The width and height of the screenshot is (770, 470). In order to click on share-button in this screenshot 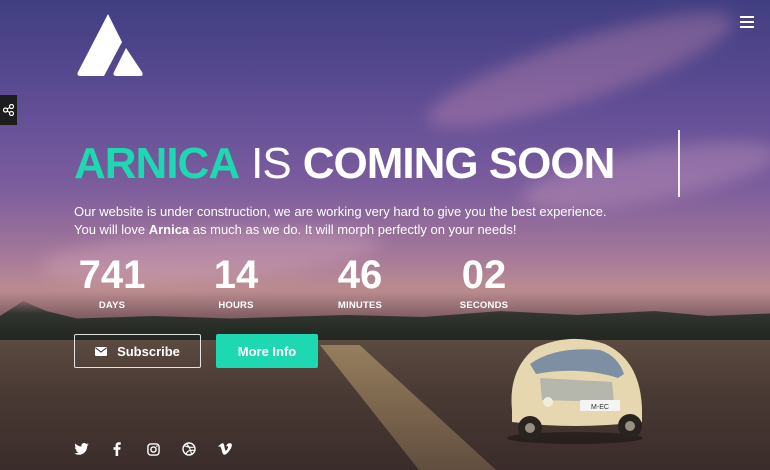, I will do `click(8, 110)`.